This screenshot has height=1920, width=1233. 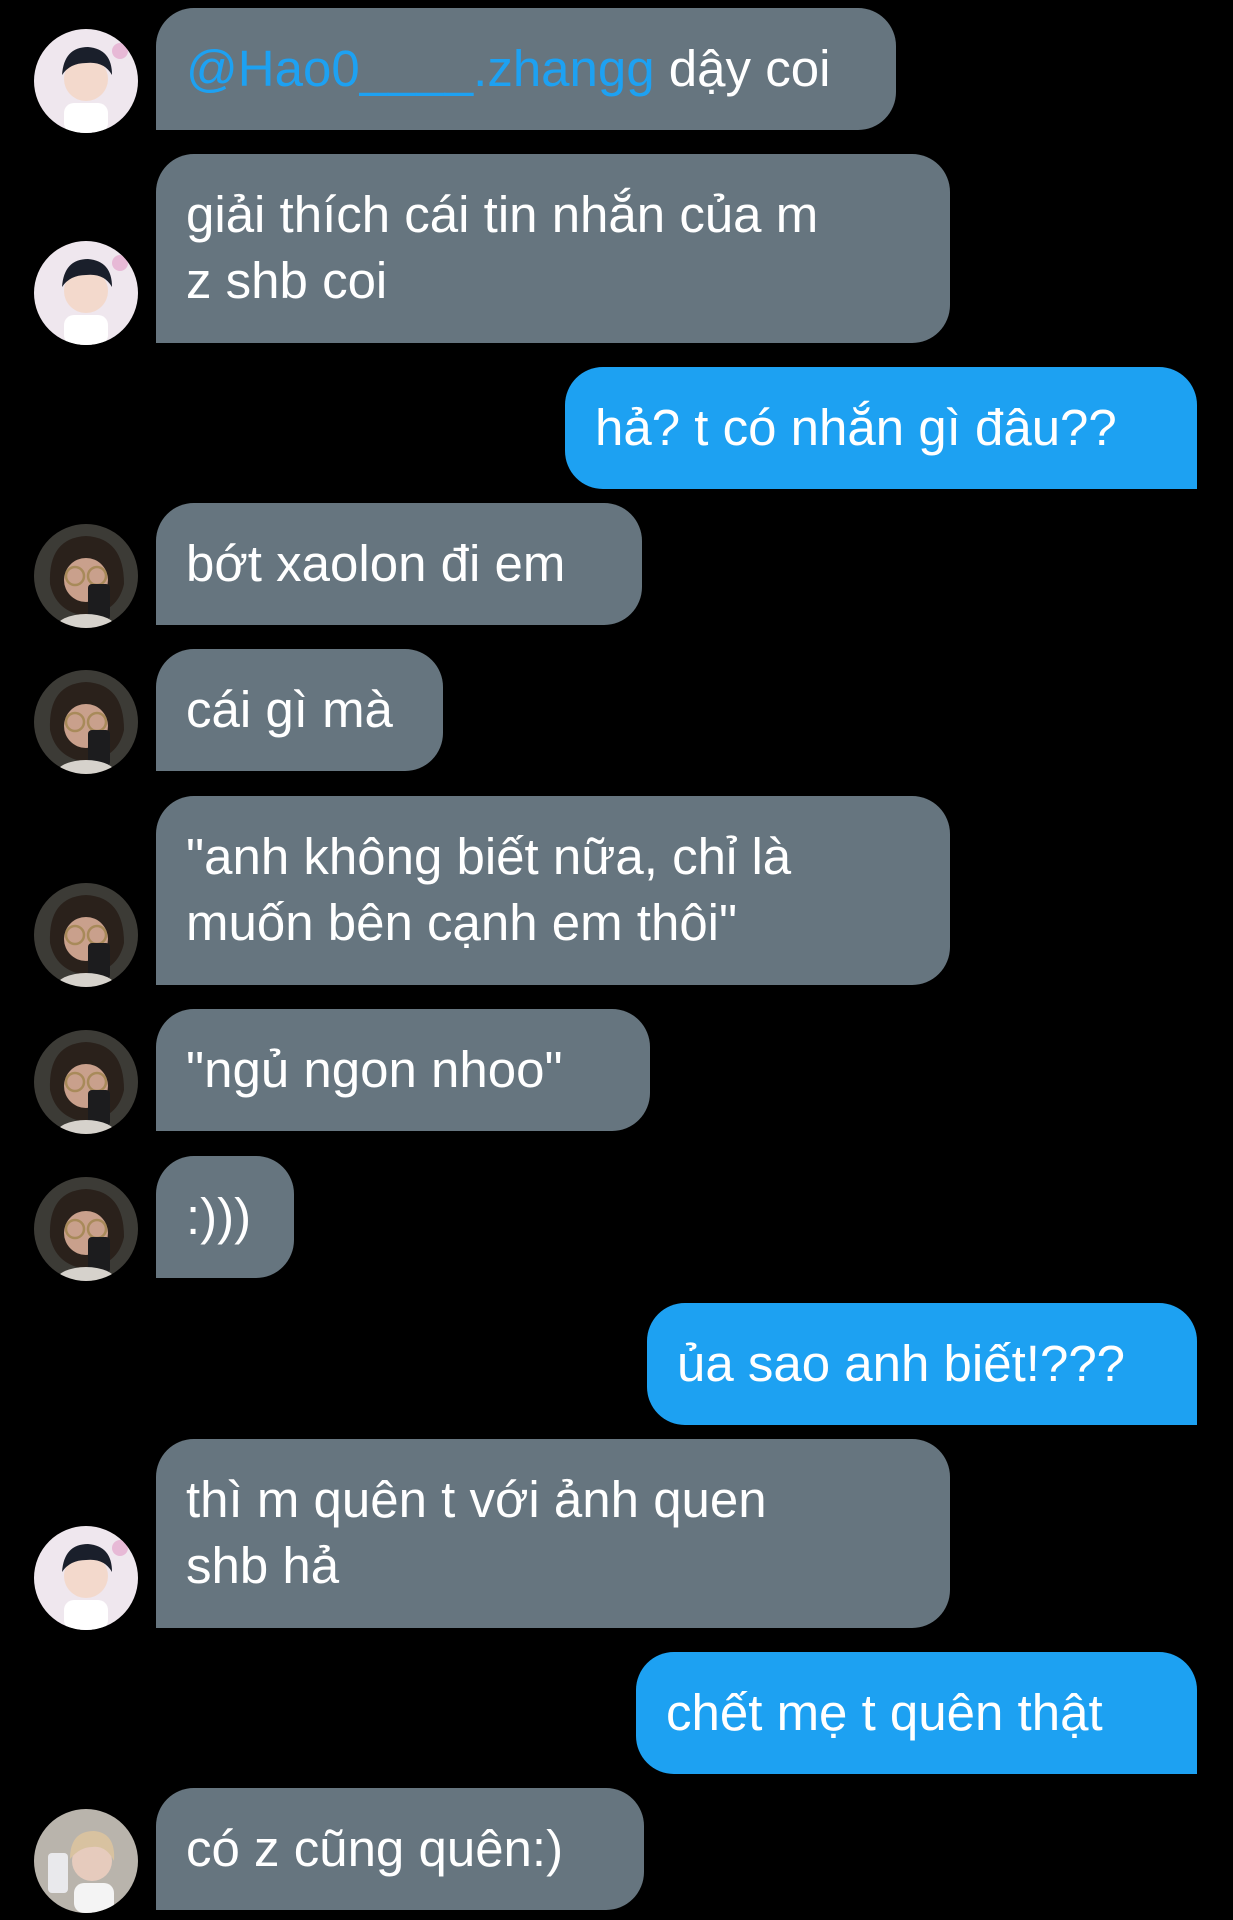 What do you see at coordinates (502, 214) in the screenshot?
I see `message-line: giải thích cái tin nhắn của m` at bounding box center [502, 214].